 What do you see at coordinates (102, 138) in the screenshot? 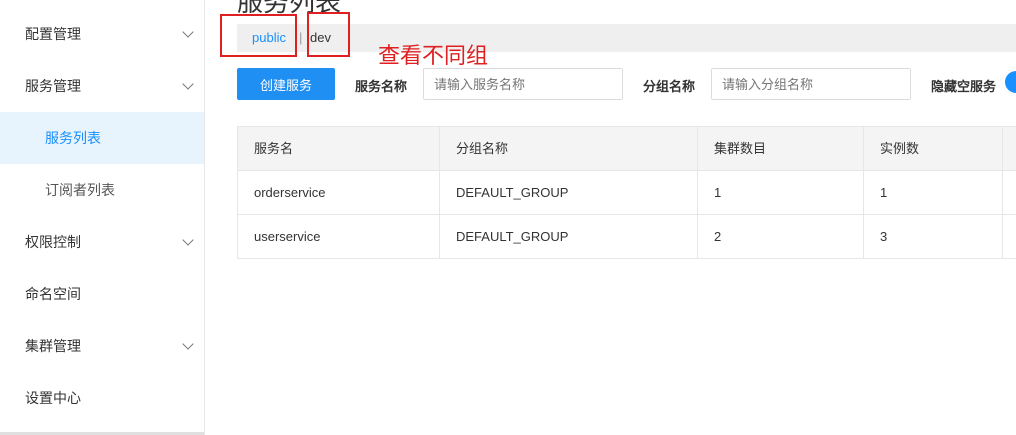
I see `sidebar-item-service-list: 服务列表` at bounding box center [102, 138].